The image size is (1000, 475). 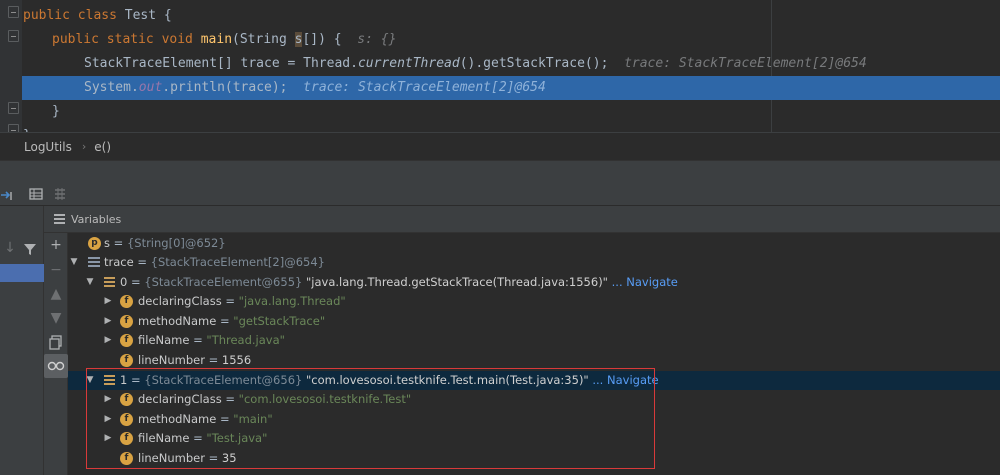 I want to click on variables-header: Variables, so click(x=522, y=219).